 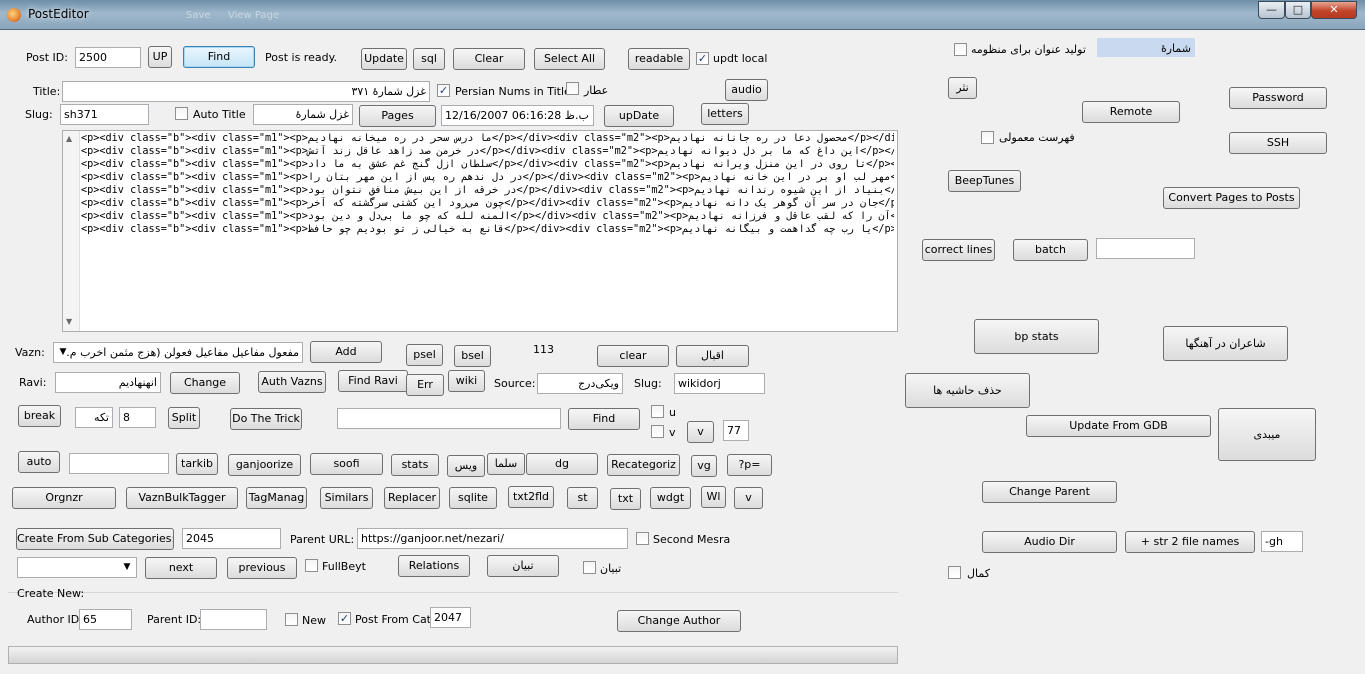 I want to click on updt-local-checkbox: ✓, so click(x=702, y=58).